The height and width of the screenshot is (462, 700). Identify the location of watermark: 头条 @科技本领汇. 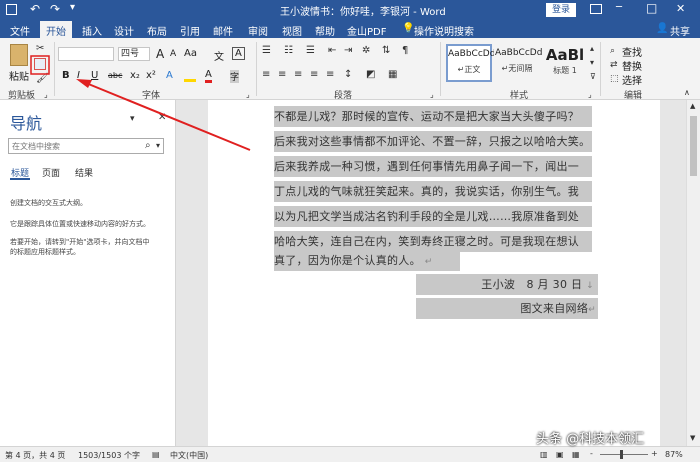
(590, 439).